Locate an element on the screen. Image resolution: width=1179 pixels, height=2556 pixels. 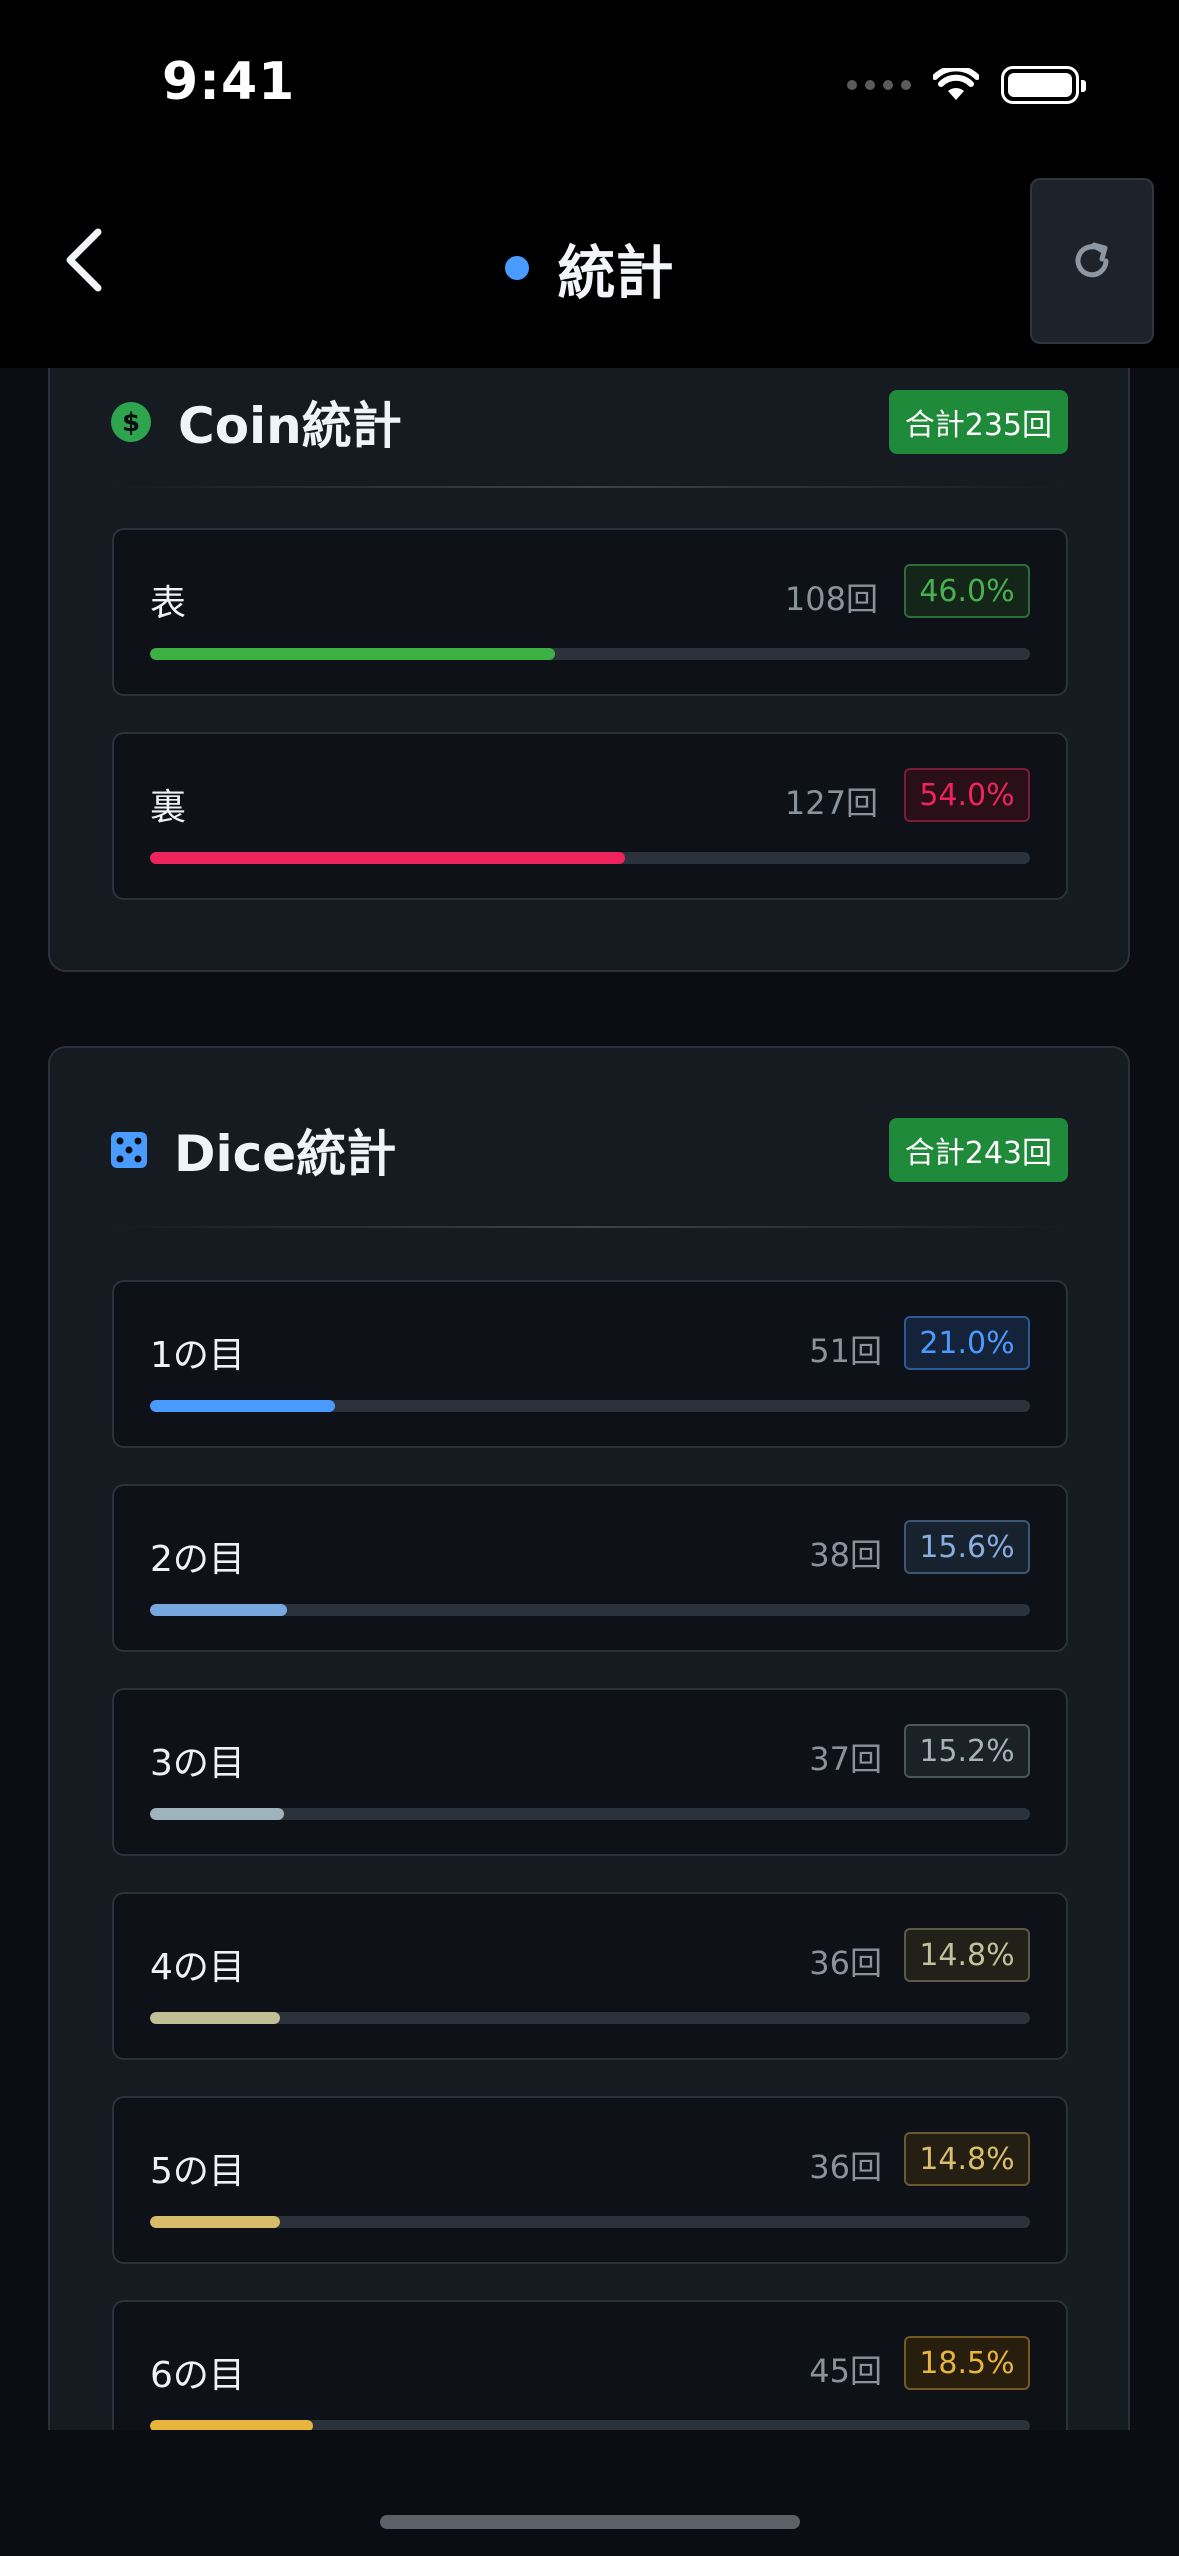
row-count: 51回 is located at coordinates (845, 1351).